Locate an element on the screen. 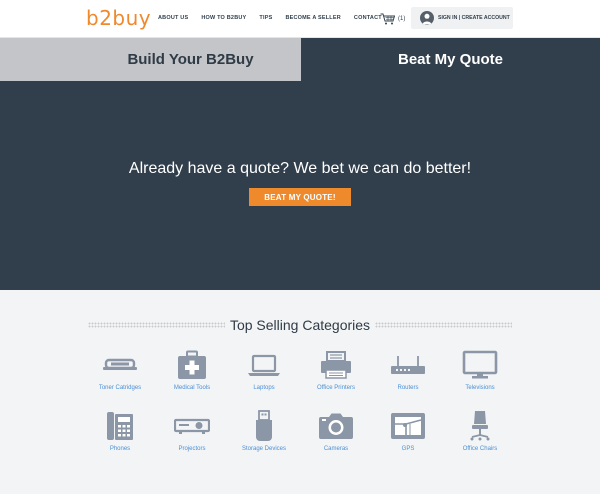 The height and width of the screenshot is (494, 600). category-label: Phones is located at coordinates (120, 449).